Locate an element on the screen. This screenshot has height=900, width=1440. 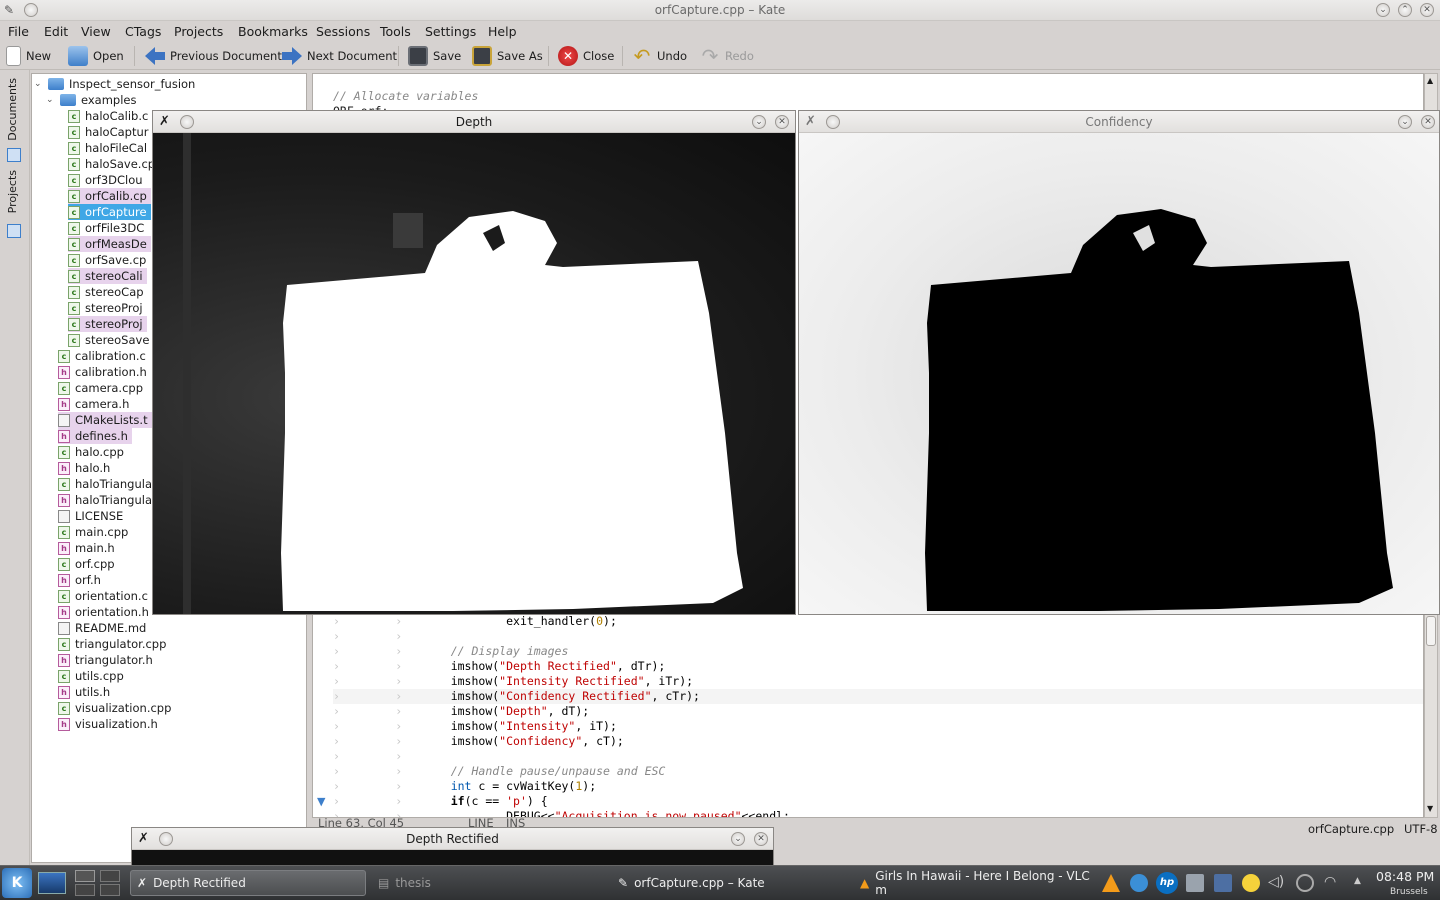
tree-file-item: h orientation.h is located at coordinates (103, 612).